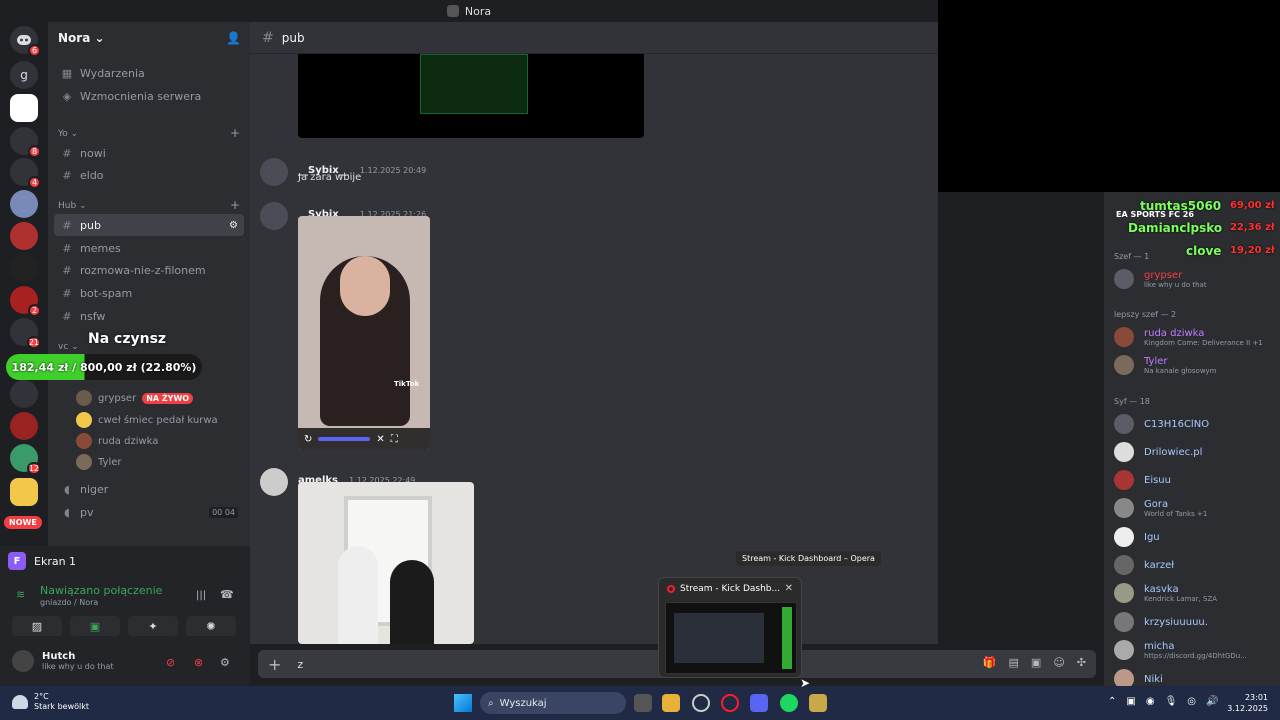 This screenshot has width=1280, height=720. I want to click on activities-button: ✦, so click(153, 626).